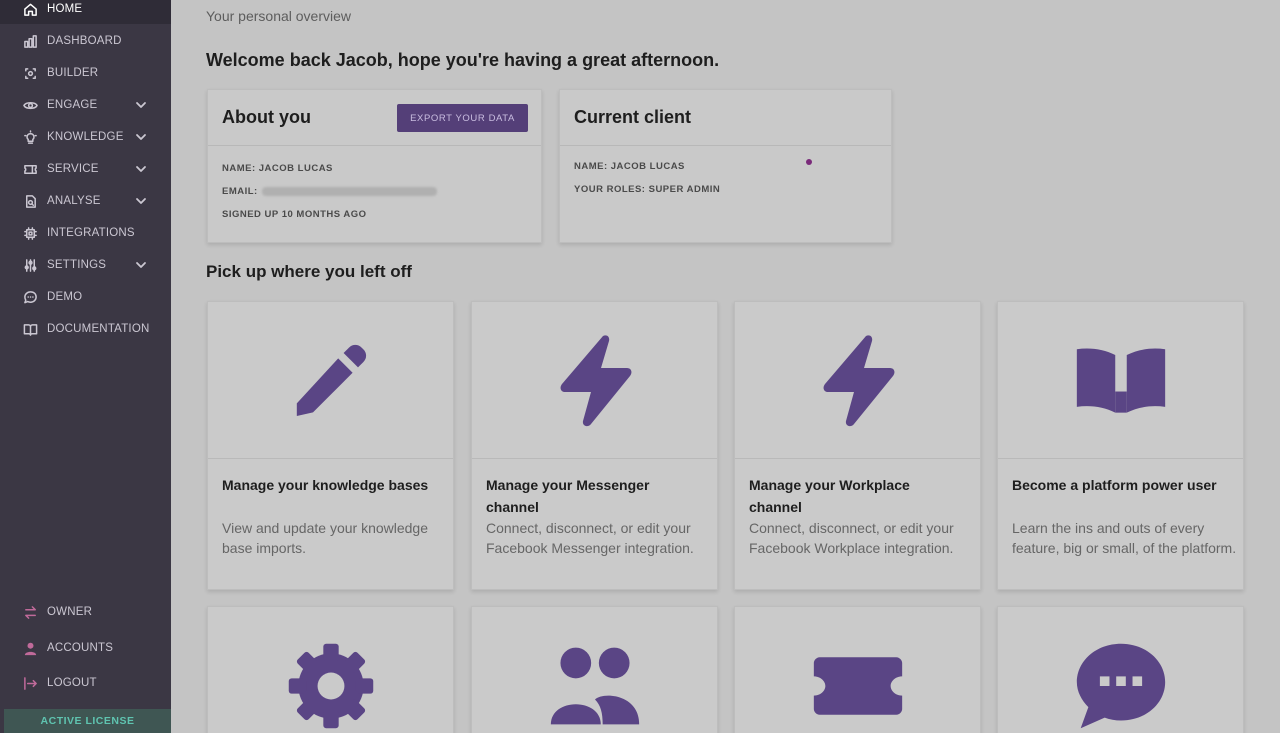  Describe the element at coordinates (349, 191) in the screenshot. I see `blurred-email-value` at that location.